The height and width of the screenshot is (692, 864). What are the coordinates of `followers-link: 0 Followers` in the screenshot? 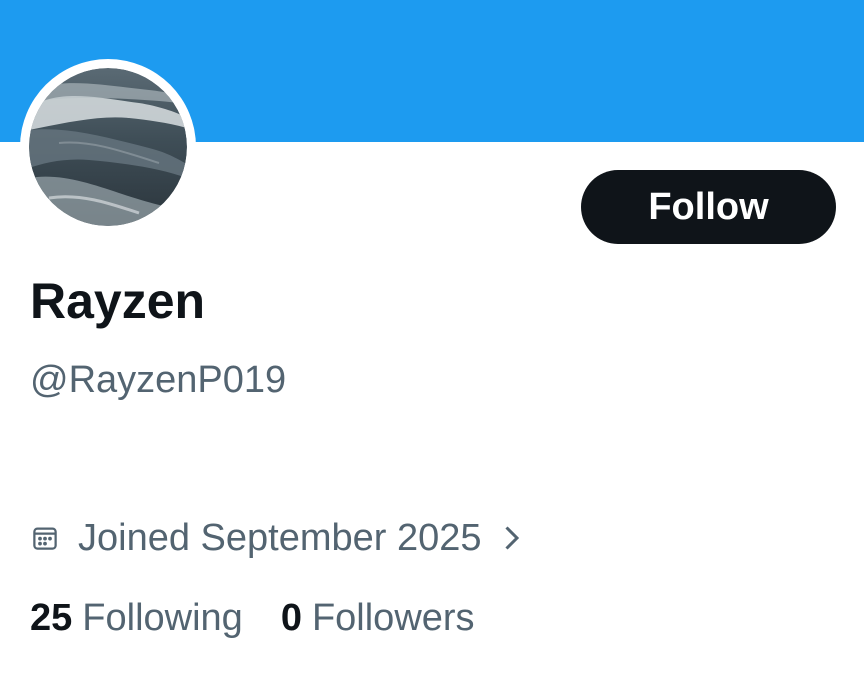 It's located at (378, 618).